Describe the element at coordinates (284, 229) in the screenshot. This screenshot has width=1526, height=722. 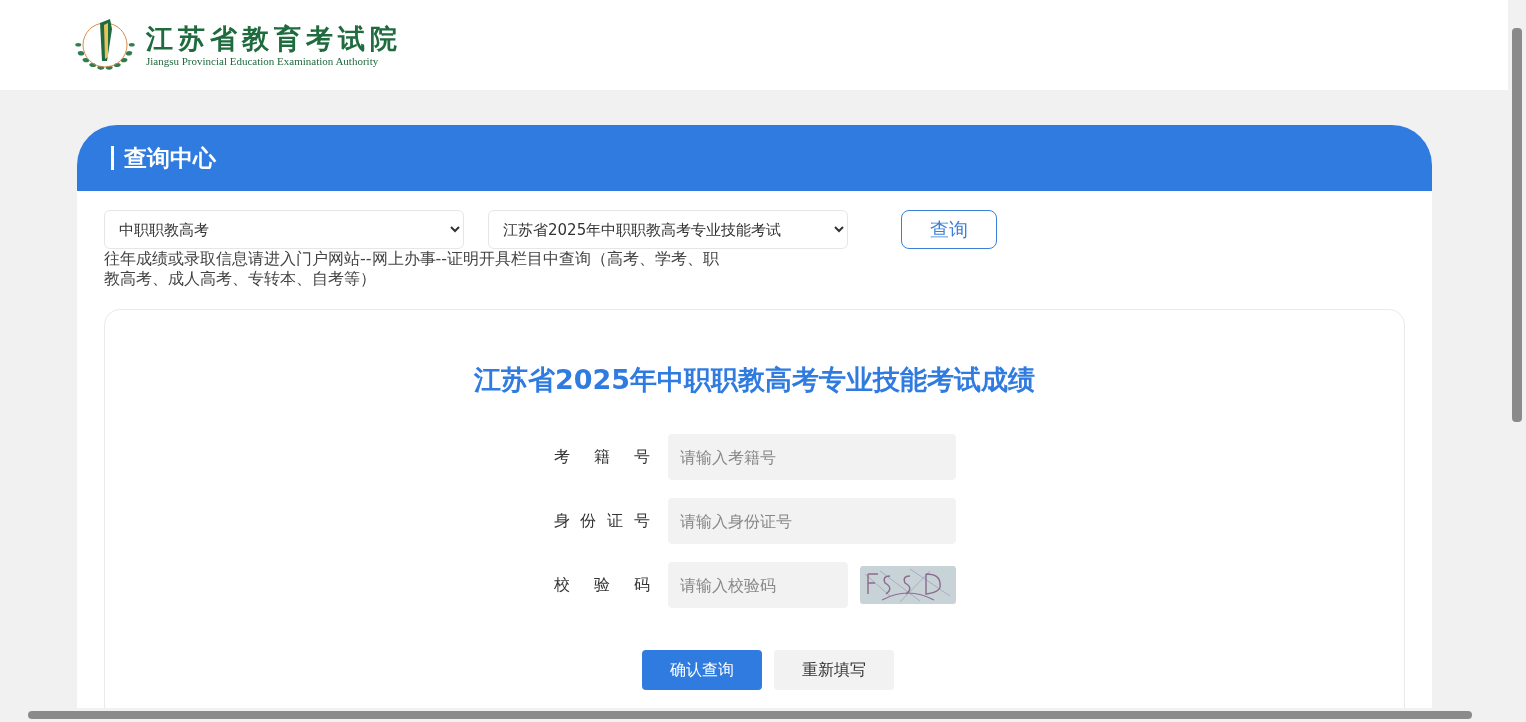
I see `dropdown-select: 中职职教高考` at that location.